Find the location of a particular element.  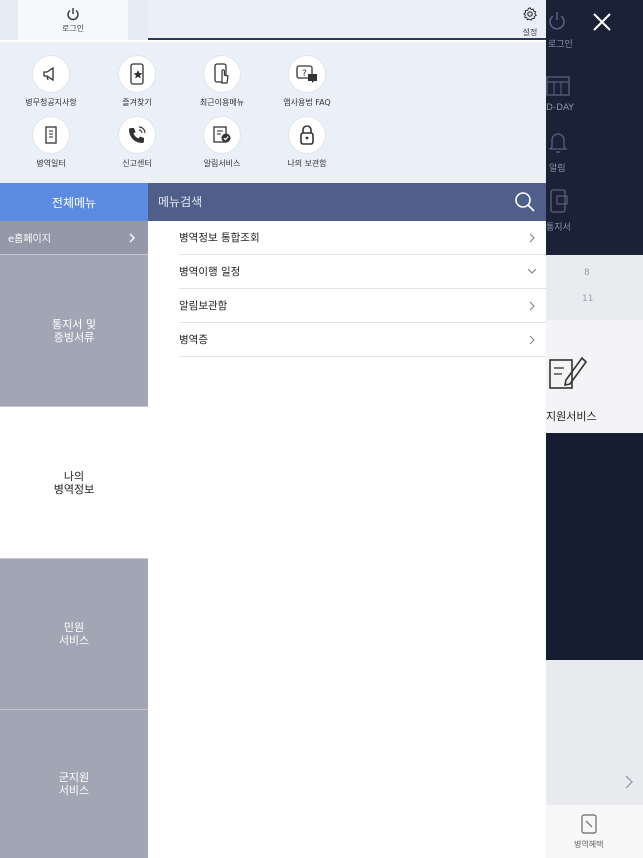

quick-label: 병무청공지사항 is located at coordinates (51, 102).